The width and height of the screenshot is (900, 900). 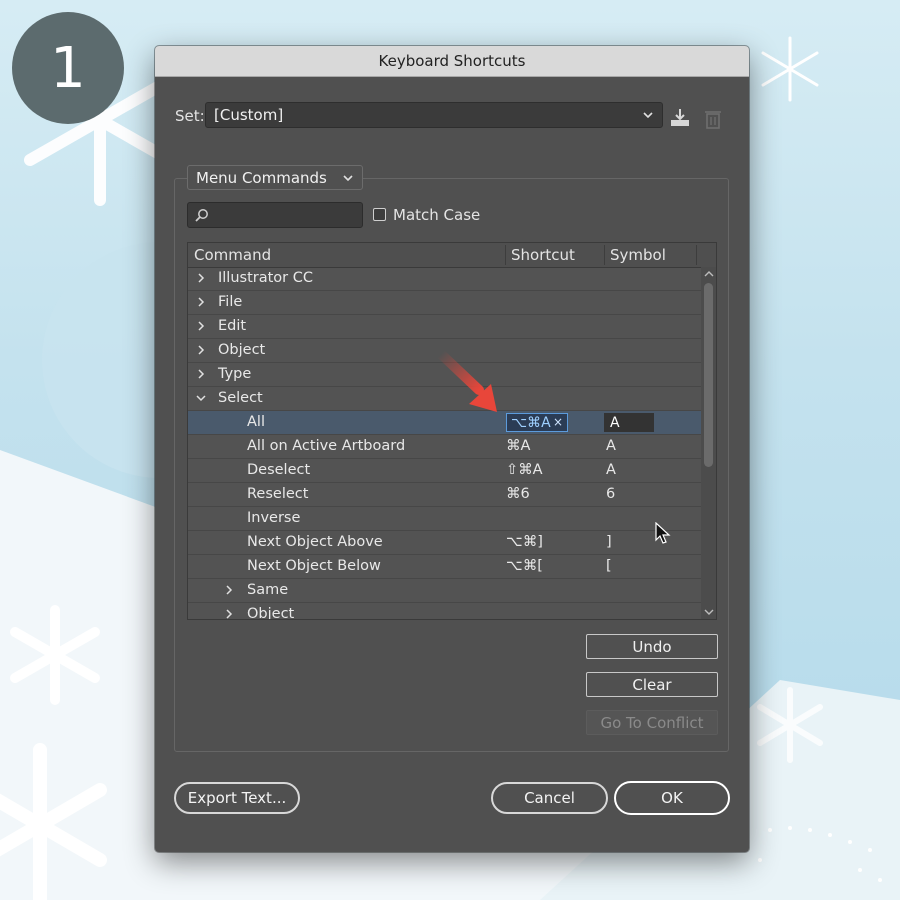 I want to click on scrollbar-thumb, so click(x=708, y=375).